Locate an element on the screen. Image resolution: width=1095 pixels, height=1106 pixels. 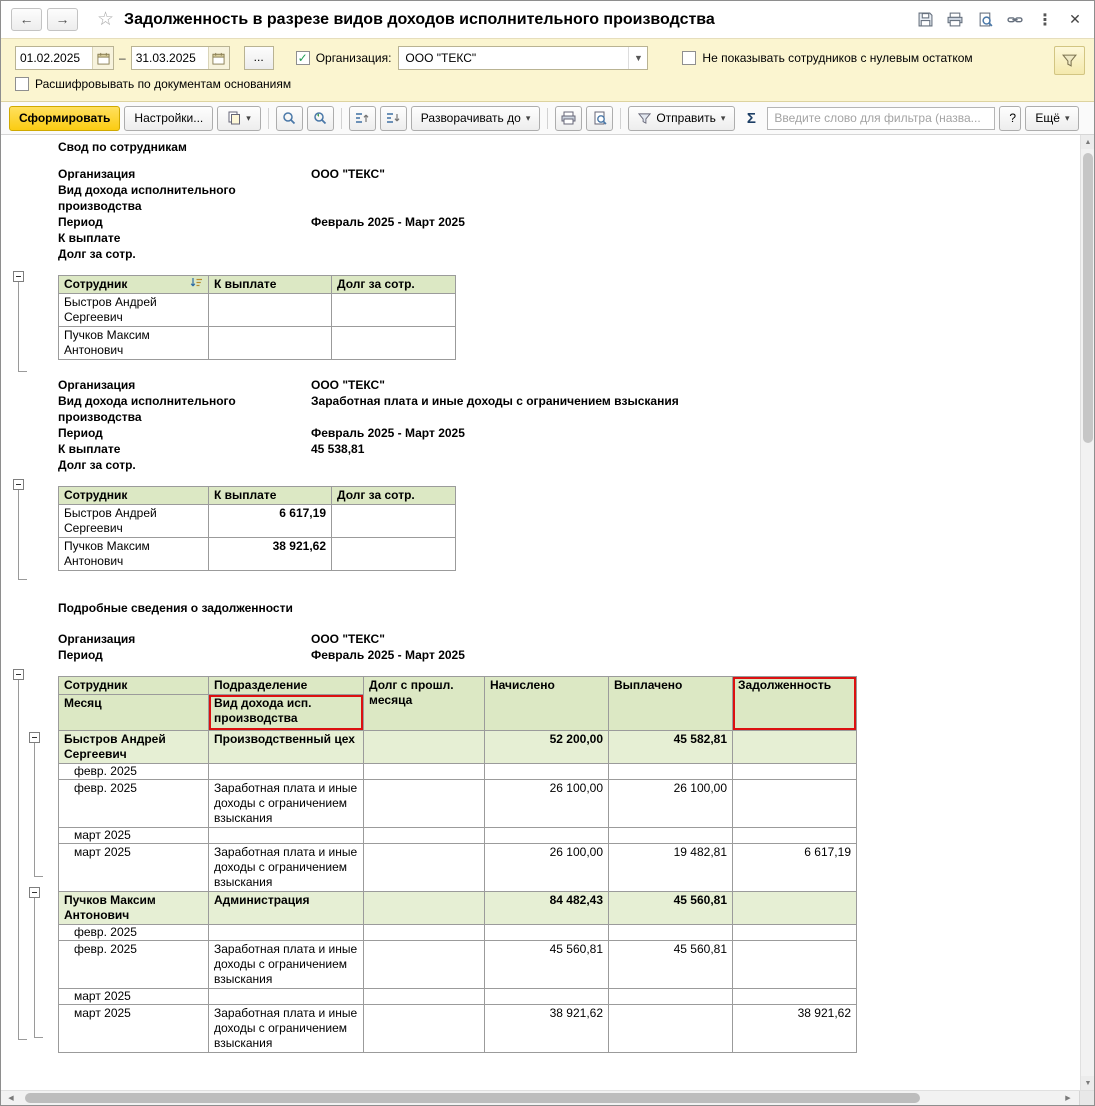
hide-zero-checkbox is located at coordinates (689, 58).